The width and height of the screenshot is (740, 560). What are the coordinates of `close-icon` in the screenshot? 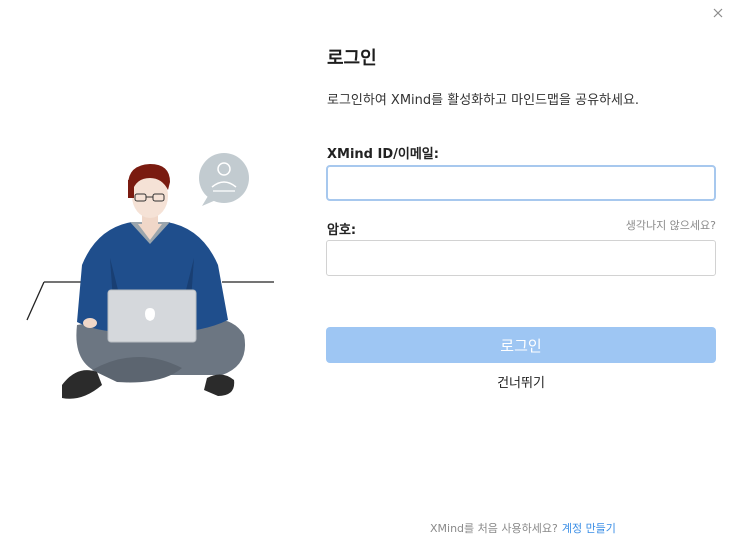 It's located at (718, 13).